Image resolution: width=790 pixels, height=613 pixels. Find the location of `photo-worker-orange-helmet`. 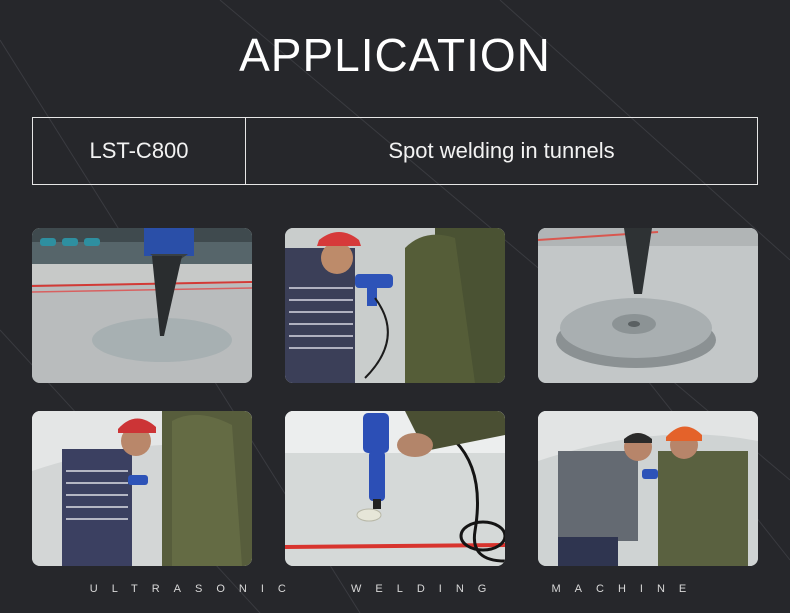

photo-worker-orange-helmet is located at coordinates (648, 488).